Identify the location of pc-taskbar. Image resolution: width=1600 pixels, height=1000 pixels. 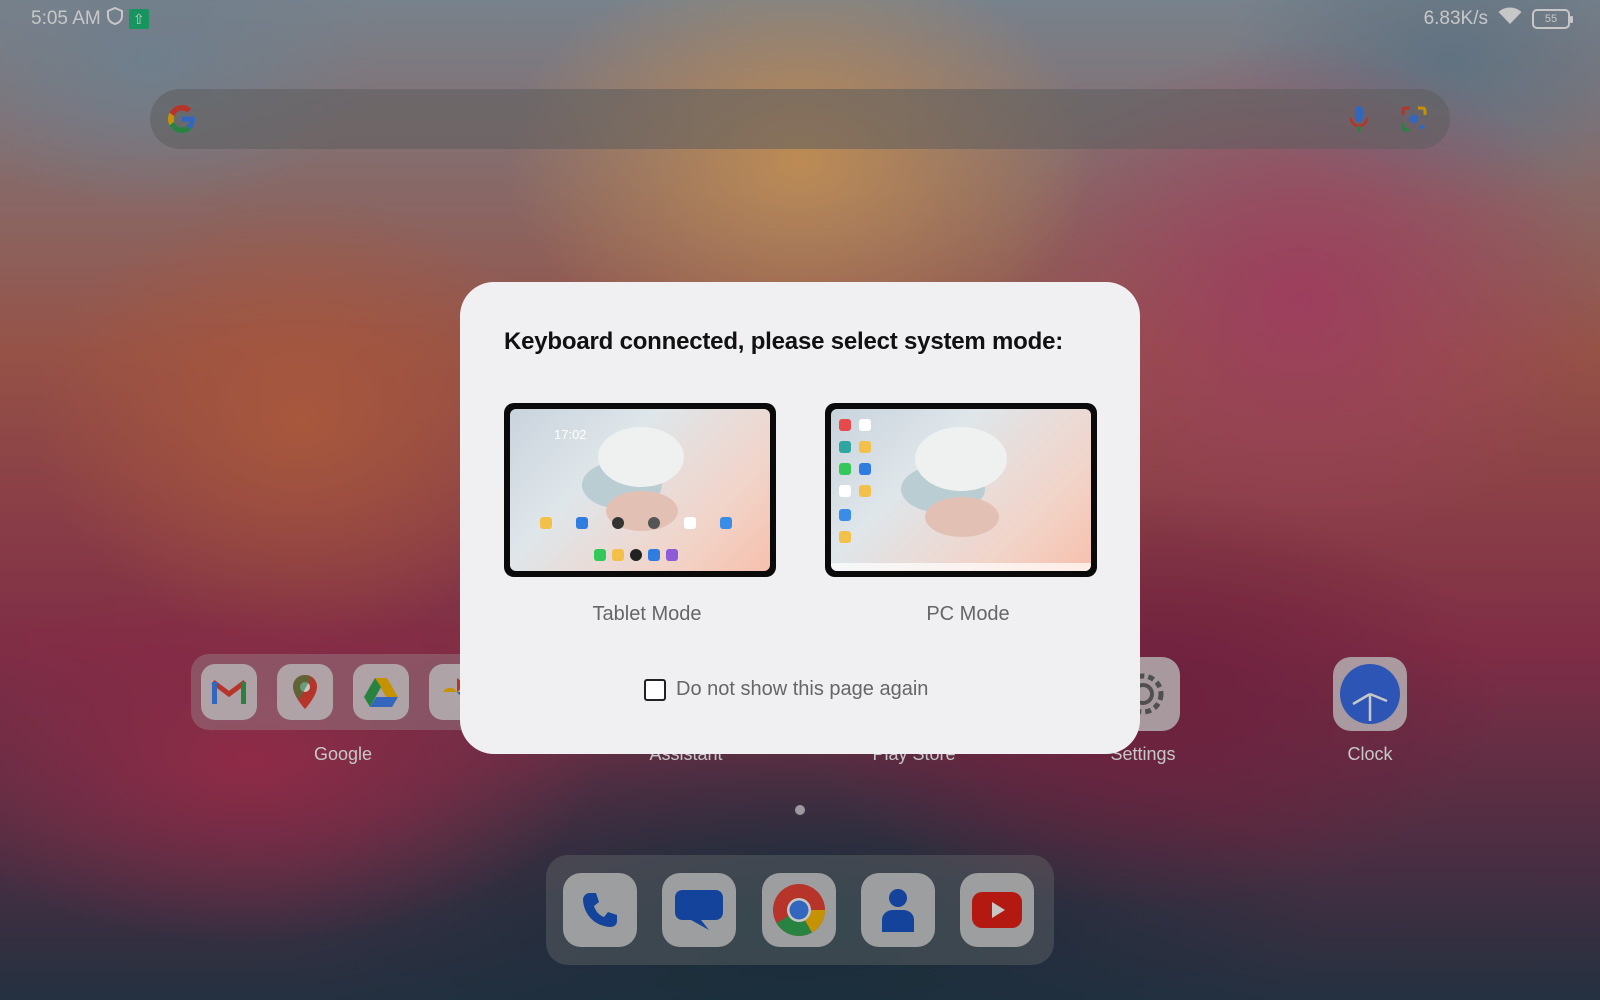
(961, 567).